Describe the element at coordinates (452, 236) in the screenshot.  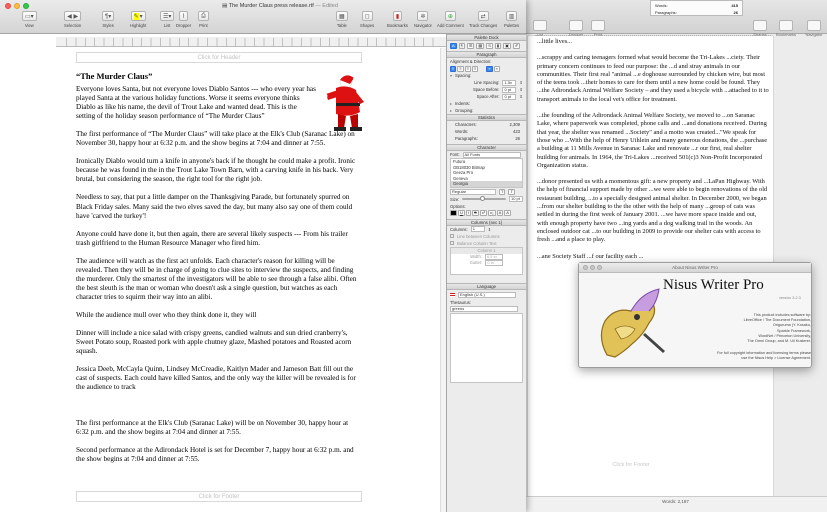
I see `checkbox-icon` at that location.